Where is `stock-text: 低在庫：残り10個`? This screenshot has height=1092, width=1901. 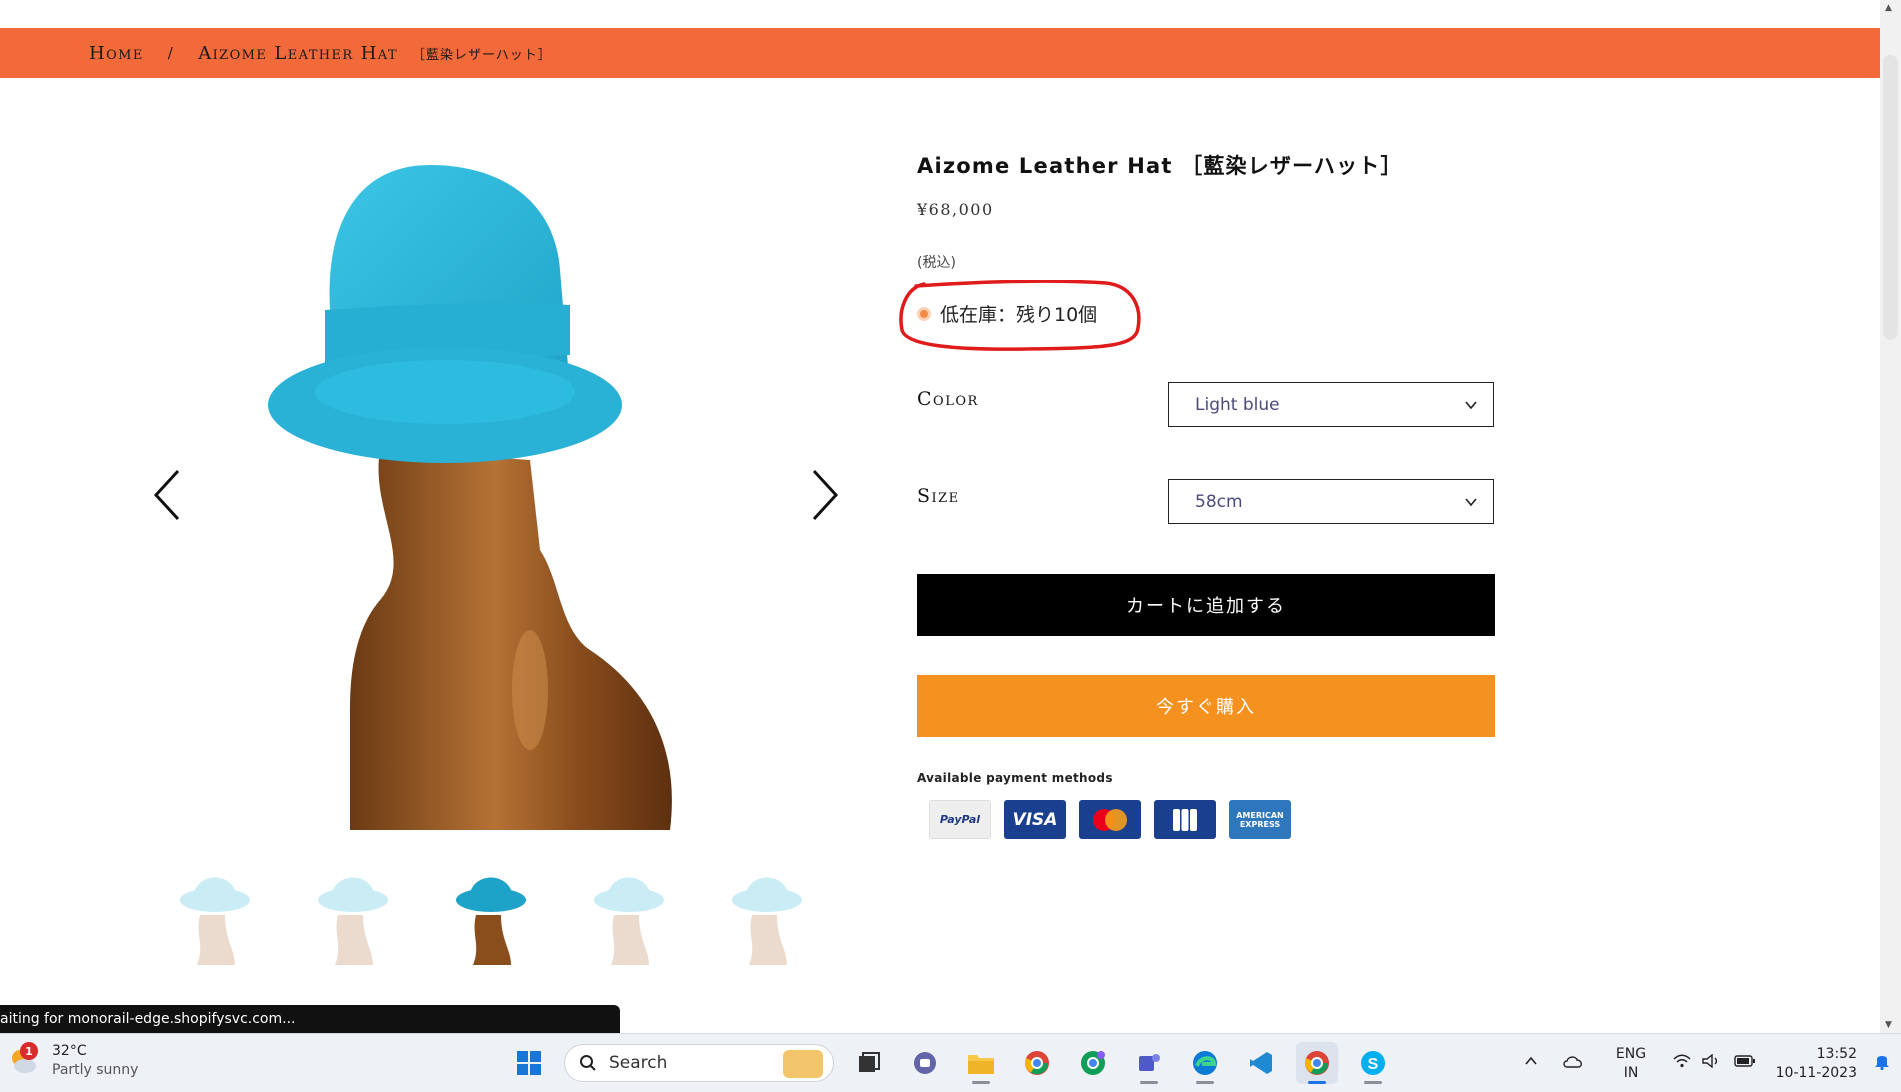
stock-text: 低在庫：残り10個 is located at coordinates (1019, 315).